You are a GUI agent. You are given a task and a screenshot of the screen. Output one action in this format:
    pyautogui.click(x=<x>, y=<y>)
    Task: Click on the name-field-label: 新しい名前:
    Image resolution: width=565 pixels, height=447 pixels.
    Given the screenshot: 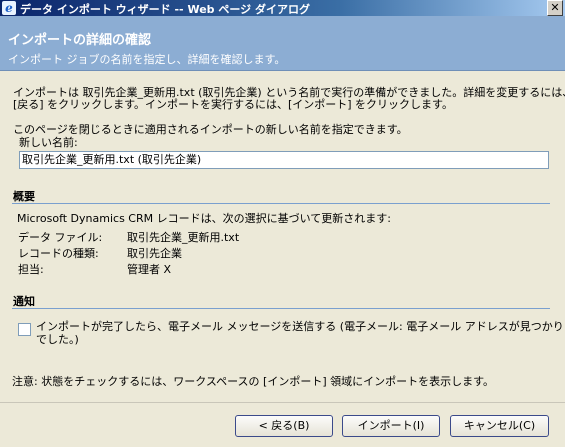 What is the action you would take?
    pyautogui.click(x=48, y=142)
    